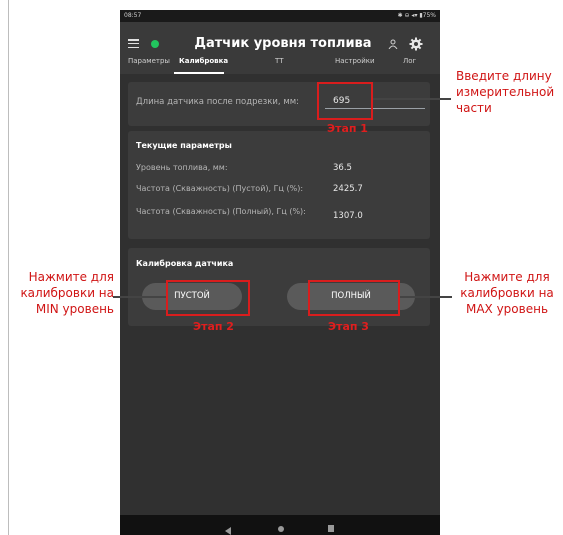 This screenshot has width=563, height=535. I want to click on step2-highlight, so click(208, 298).